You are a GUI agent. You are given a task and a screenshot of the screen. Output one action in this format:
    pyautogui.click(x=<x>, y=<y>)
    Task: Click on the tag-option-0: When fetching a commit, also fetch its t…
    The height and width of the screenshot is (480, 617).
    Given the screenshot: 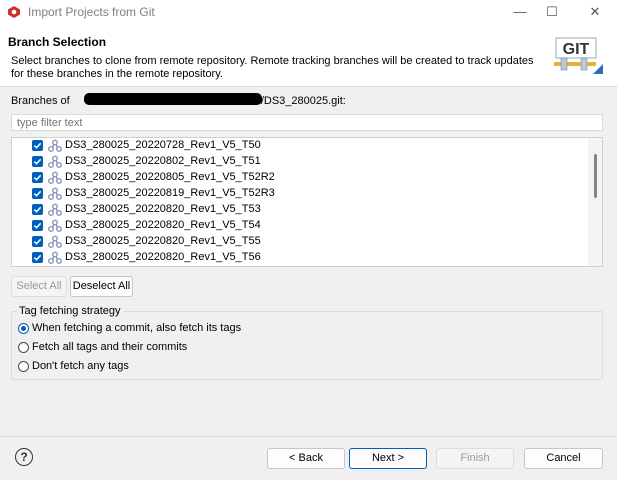 What is the action you would take?
    pyautogui.click(x=168, y=329)
    